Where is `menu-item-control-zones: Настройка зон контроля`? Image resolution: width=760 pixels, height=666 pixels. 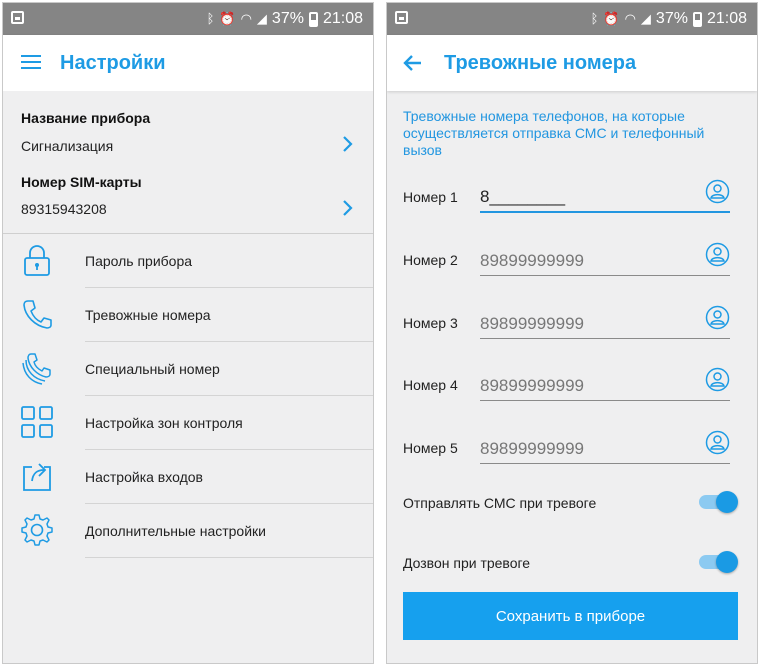
menu-item-control-zones: Настройка зон контроля is located at coordinates (188, 423).